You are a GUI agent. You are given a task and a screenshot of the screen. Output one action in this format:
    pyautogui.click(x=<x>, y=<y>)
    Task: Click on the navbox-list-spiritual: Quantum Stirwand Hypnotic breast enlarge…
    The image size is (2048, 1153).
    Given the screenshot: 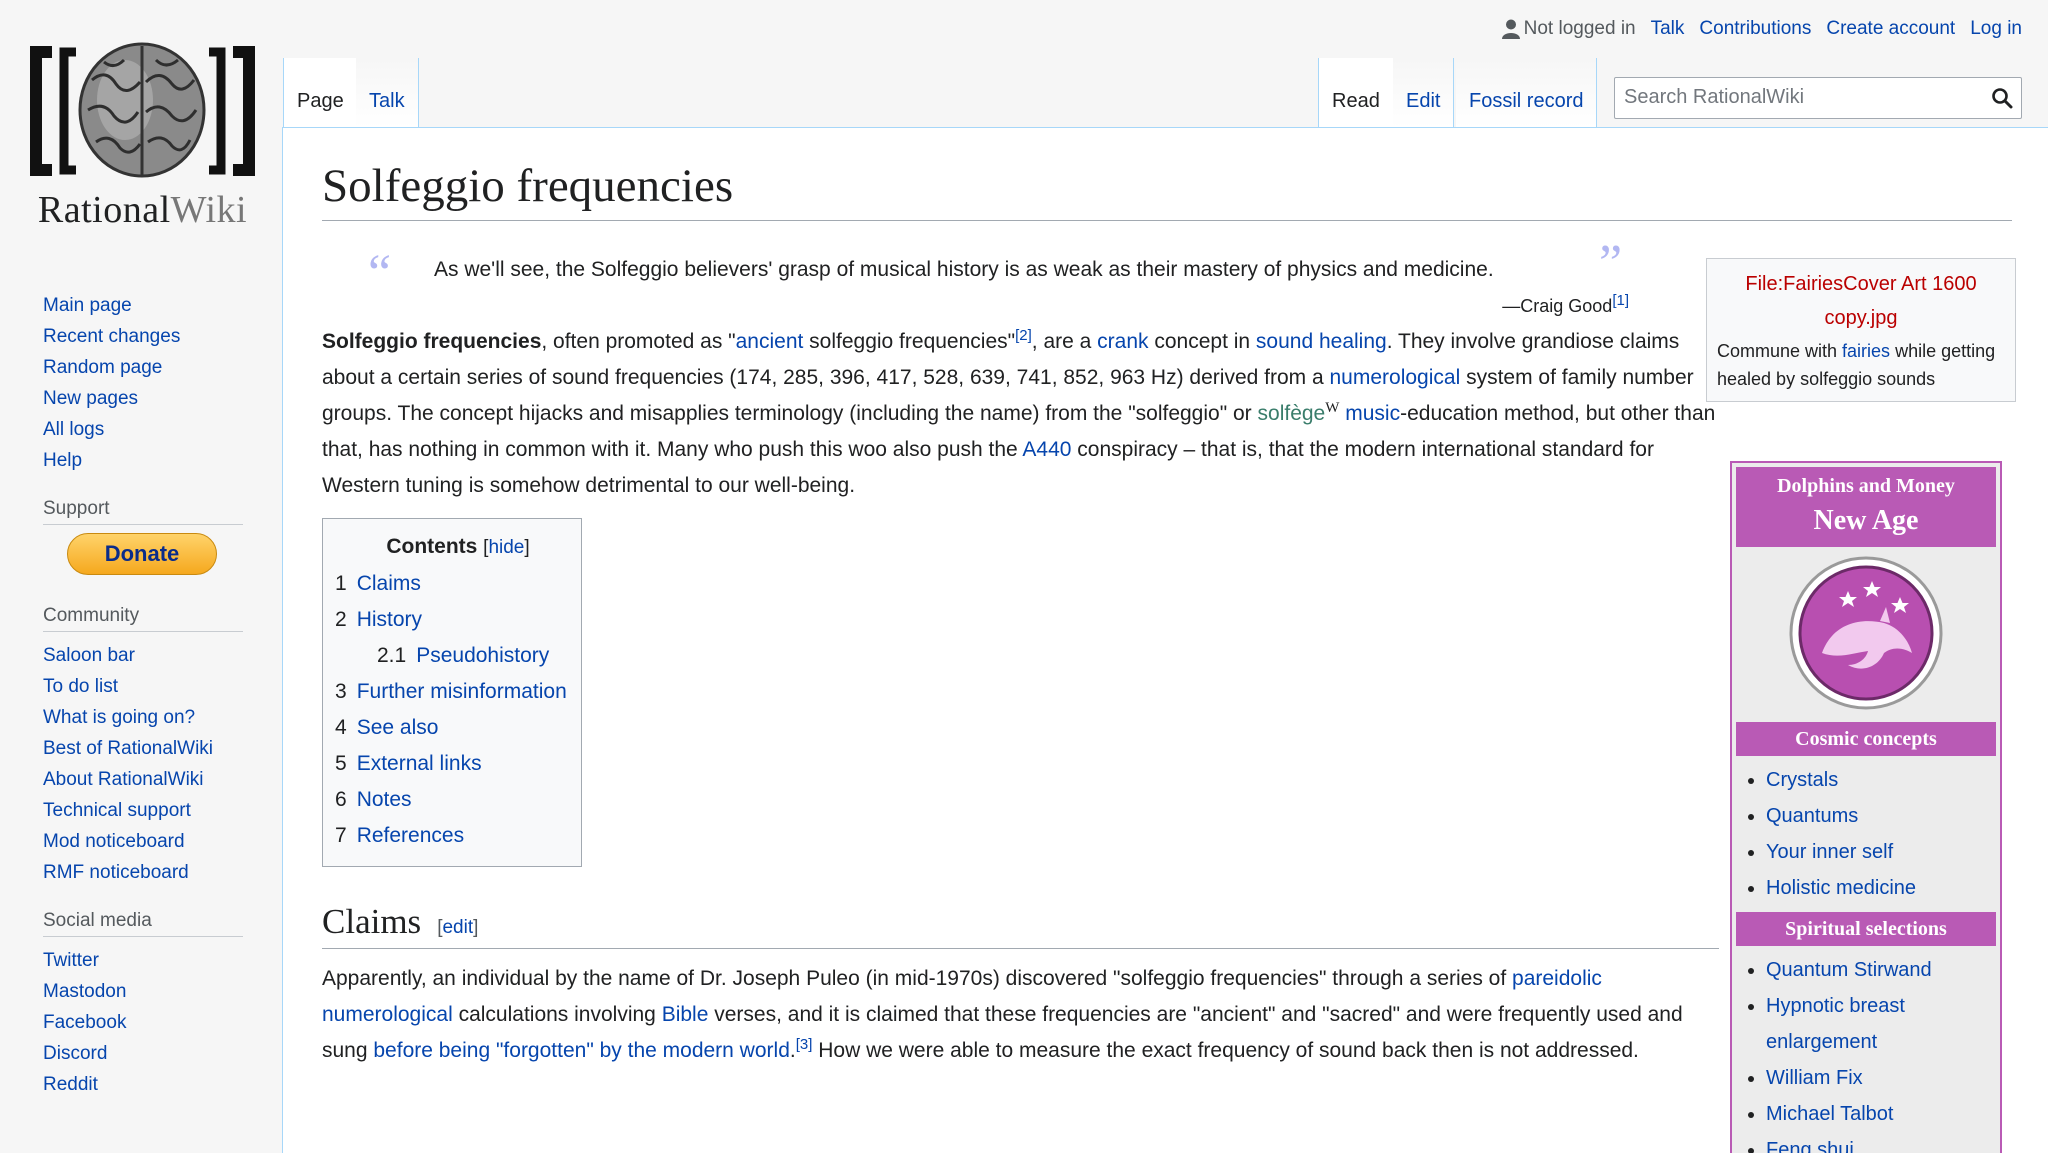 What is the action you would take?
    pyautogui.click(x=1866, y=1052)
    